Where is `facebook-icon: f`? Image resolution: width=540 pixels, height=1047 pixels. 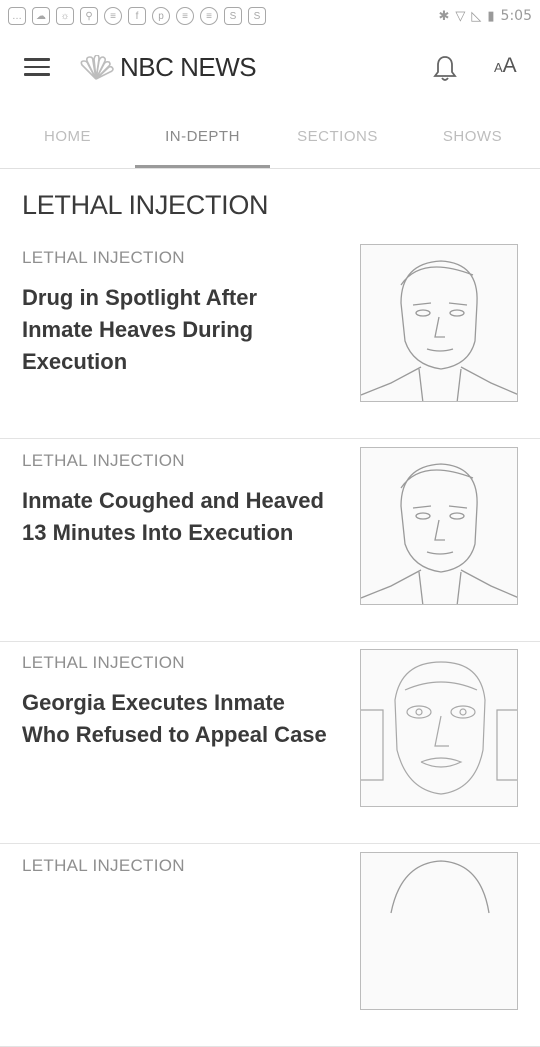
facebook-icon: f is located at coordinates (137, 16).